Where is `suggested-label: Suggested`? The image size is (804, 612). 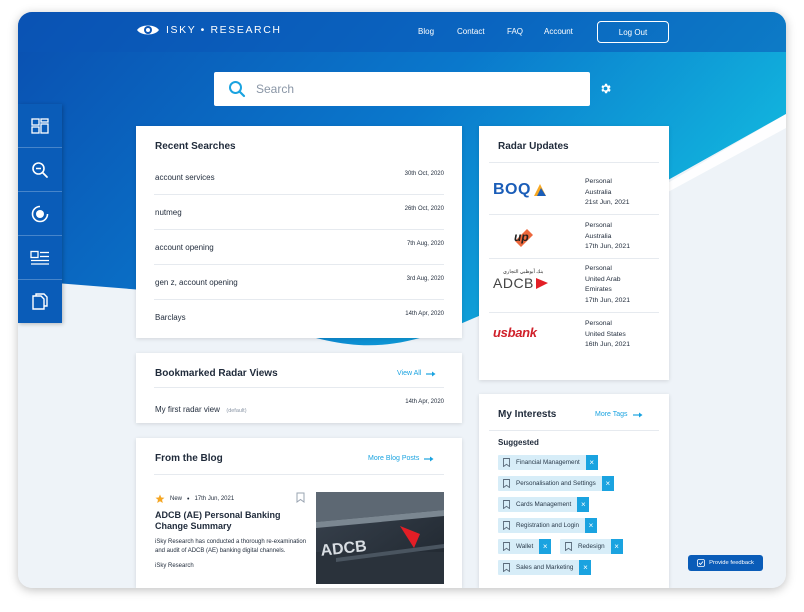 suggested-label: Suggested is located at coordinates (518, 442).